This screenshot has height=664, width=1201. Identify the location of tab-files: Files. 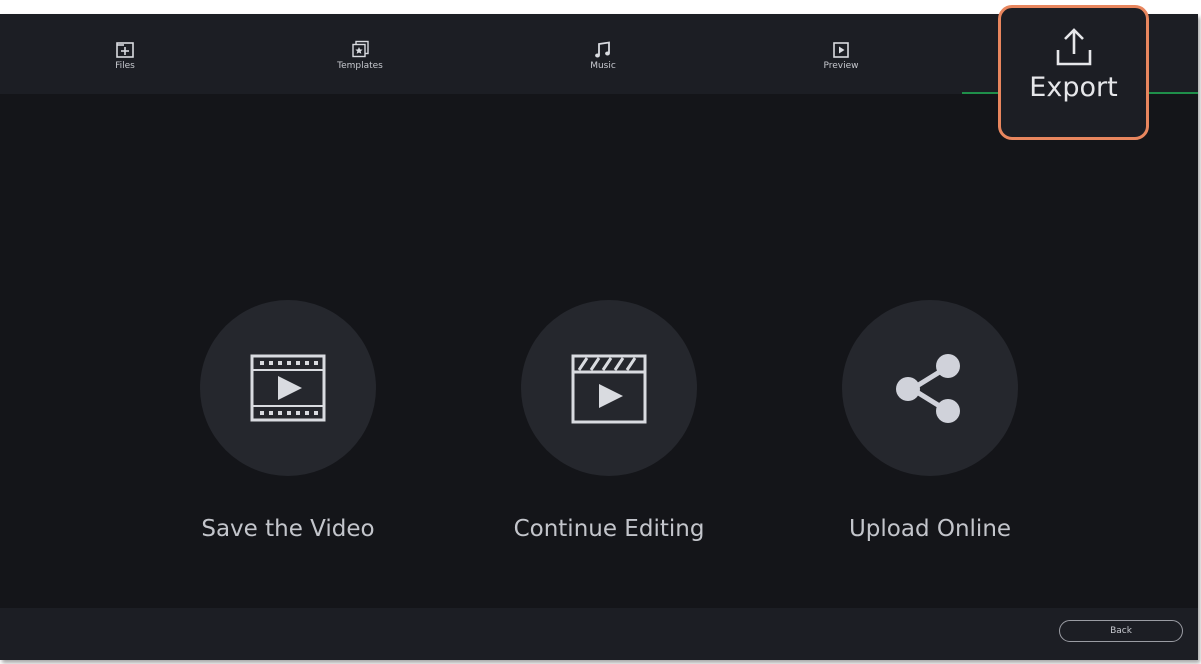
(125, 54).